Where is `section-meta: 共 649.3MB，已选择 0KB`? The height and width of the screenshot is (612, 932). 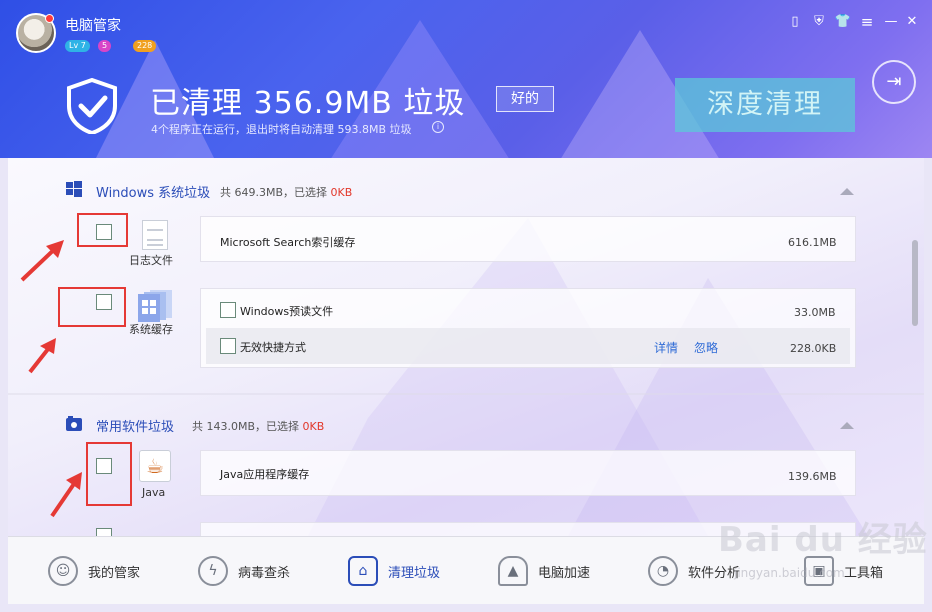 section-meta: 共 649.3MB，已选择 0KB is located at coordinates (286, 192).